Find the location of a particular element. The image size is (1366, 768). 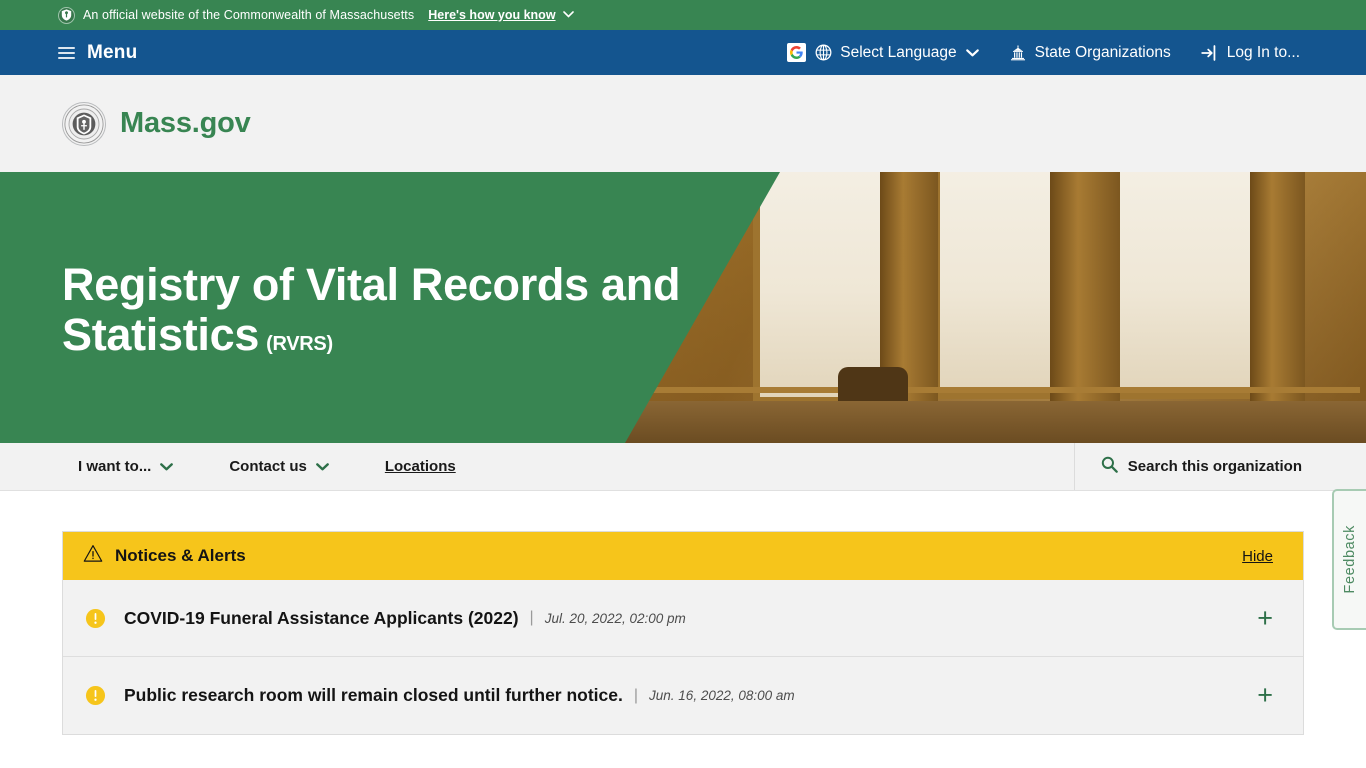

alert-date: Jul. 20, 2022, 02:00 pm is located at coordinates (615, 618).